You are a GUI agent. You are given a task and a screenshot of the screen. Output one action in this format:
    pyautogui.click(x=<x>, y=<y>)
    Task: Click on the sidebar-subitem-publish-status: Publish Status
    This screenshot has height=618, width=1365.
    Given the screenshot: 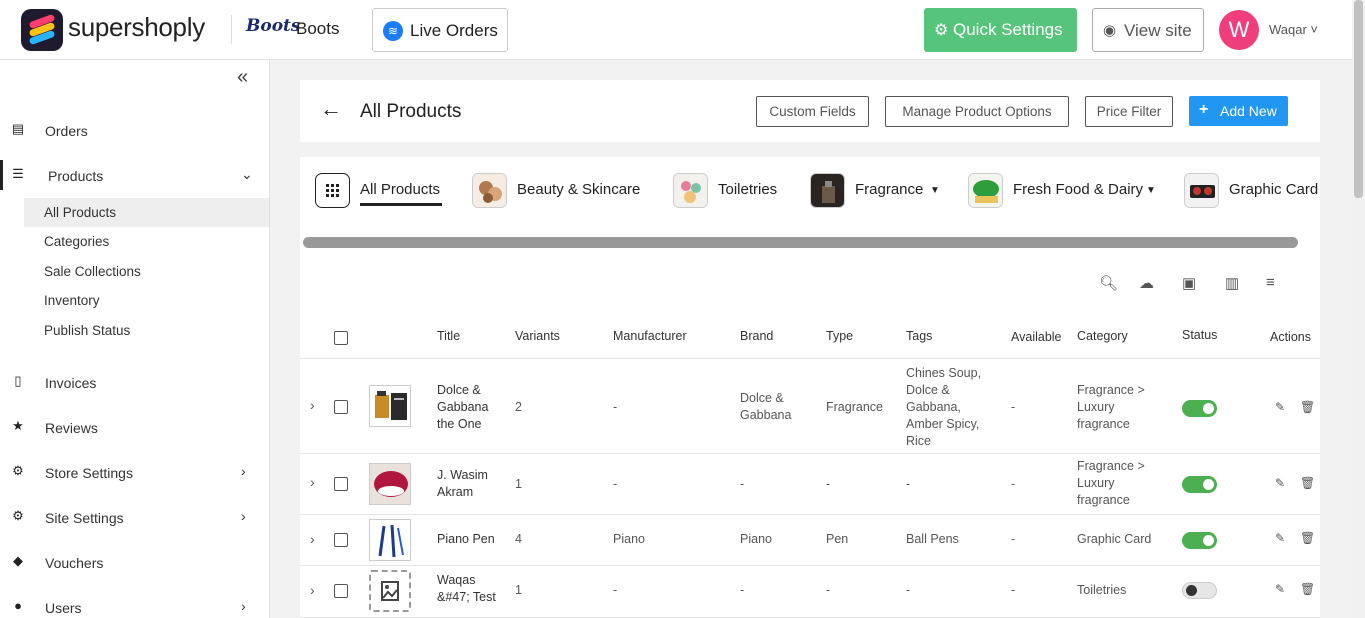 What is the action you would take?
    pyautogui.click(x=146, y=330)
    